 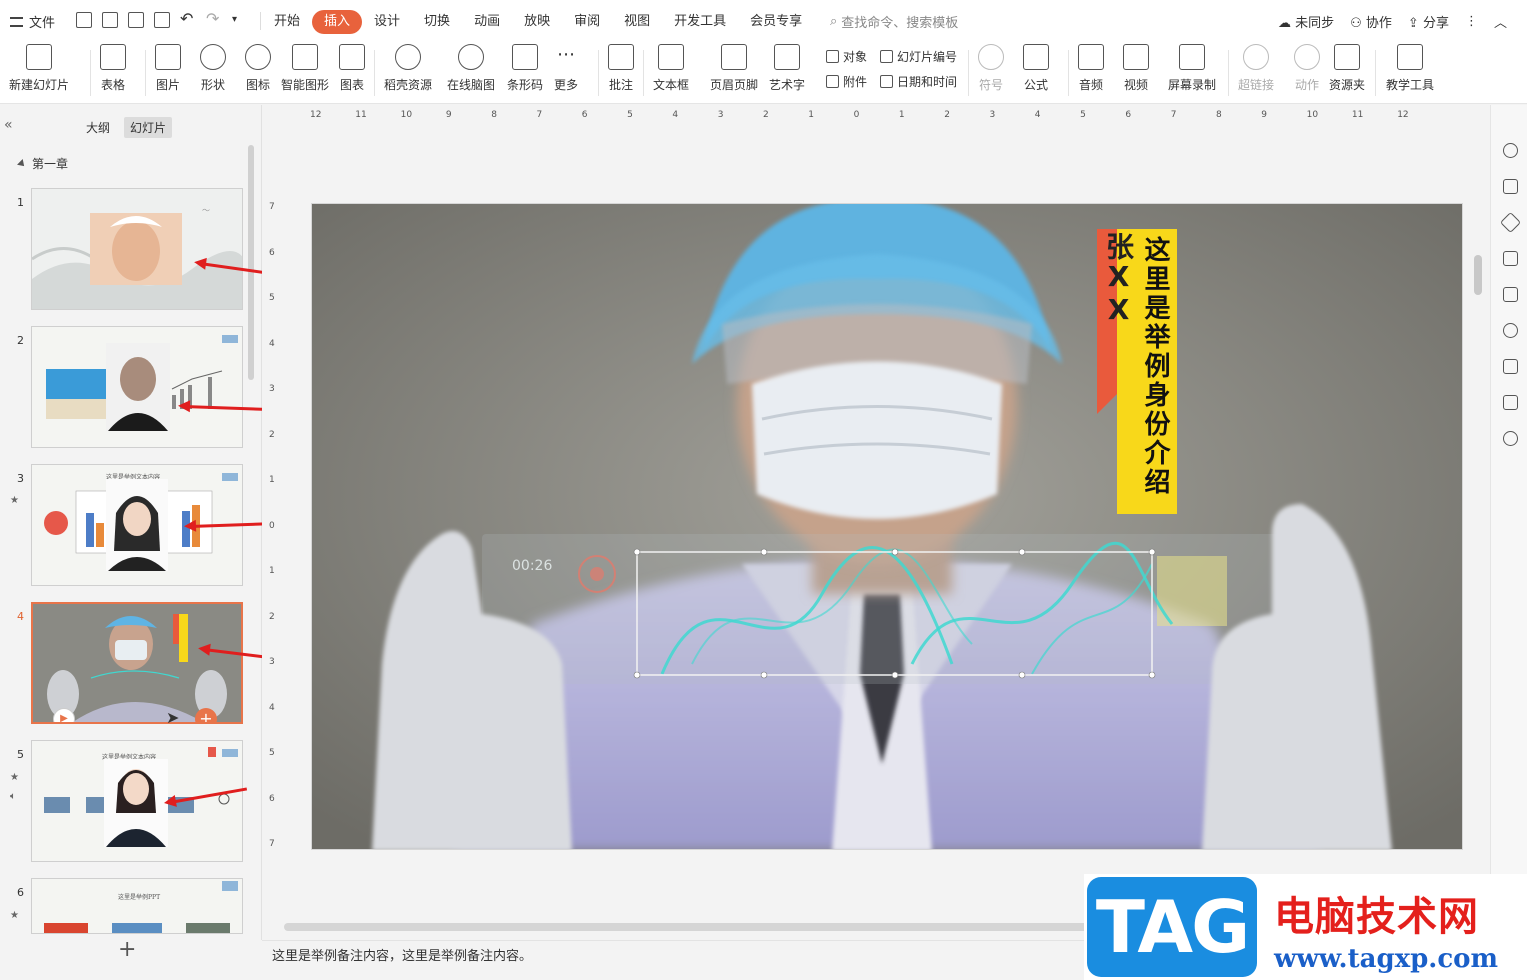 I want to click on redo-icon: ↷, so click(x=214, y=19).